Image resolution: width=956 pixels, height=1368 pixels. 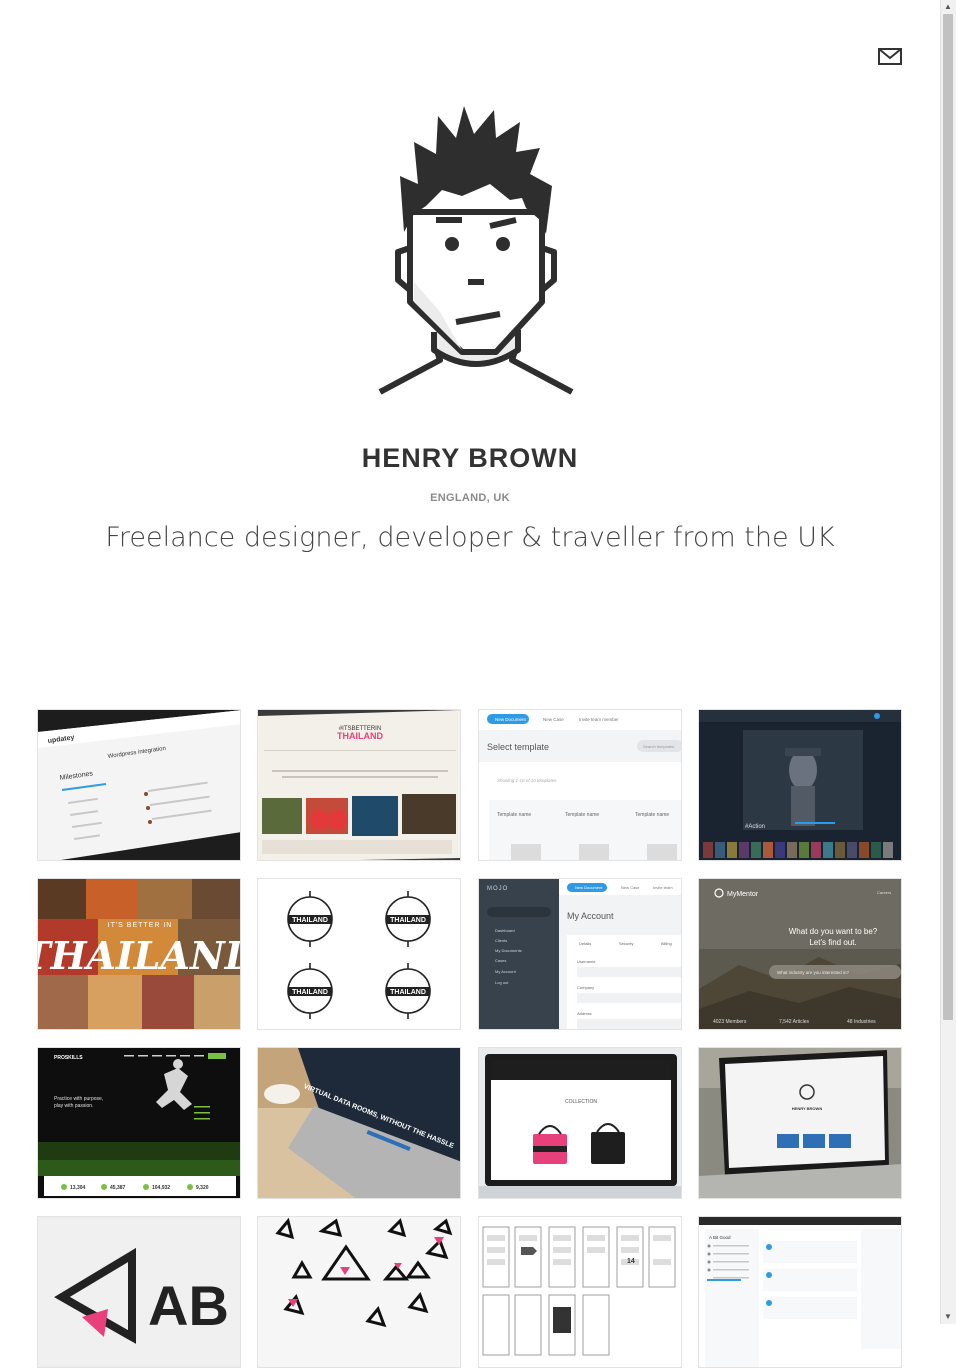 I want to click on tile-text: A Bit Good, so click(x=720, y=1237).